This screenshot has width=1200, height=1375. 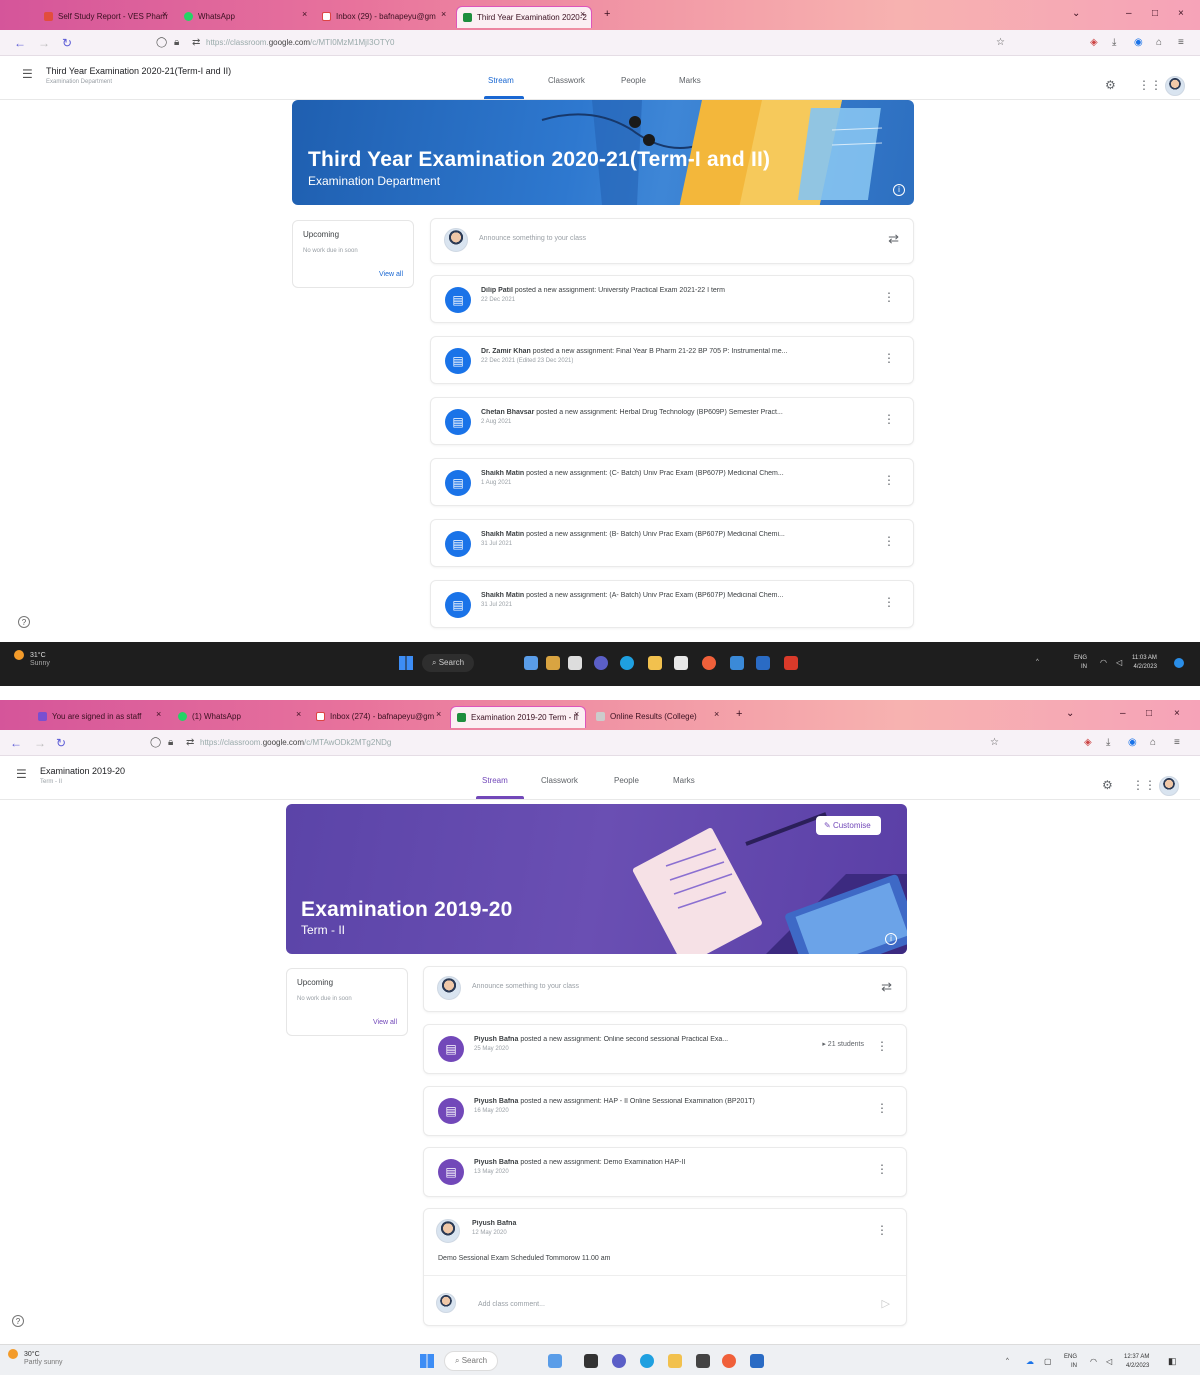 What do you see at coordinates (1094, 42) in the screenshot?
I see `pocket-icon: ◈` at bounding box center [1094, 42].